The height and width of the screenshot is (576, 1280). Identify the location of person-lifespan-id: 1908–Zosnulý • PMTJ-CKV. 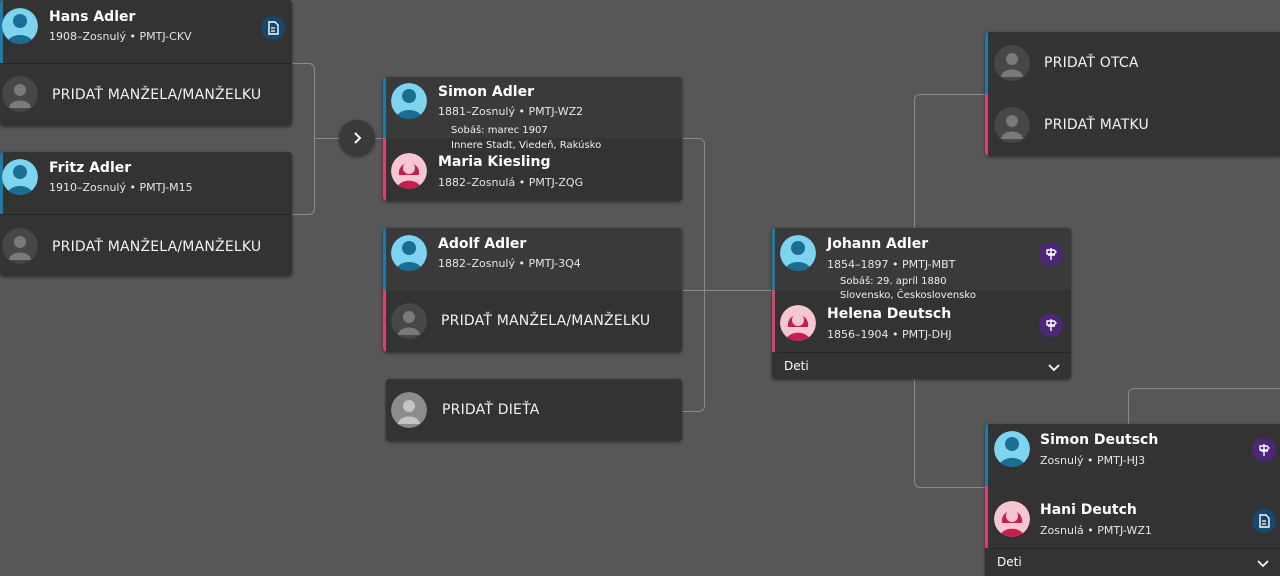
(120, 36).